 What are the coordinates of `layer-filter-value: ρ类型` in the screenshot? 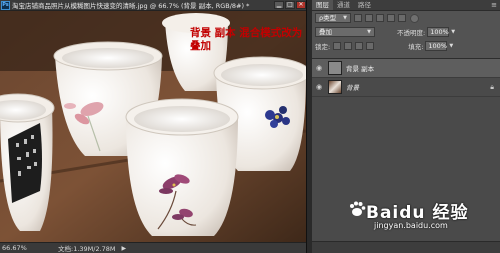 It's located at (328, 18).